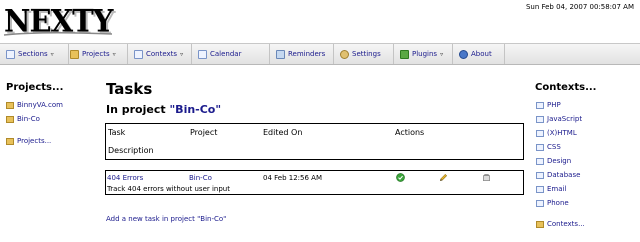  What do you see at coordinates (400, 177) in the screenshot?
I see `mark-done-icon` at bounding box center [400, 177].